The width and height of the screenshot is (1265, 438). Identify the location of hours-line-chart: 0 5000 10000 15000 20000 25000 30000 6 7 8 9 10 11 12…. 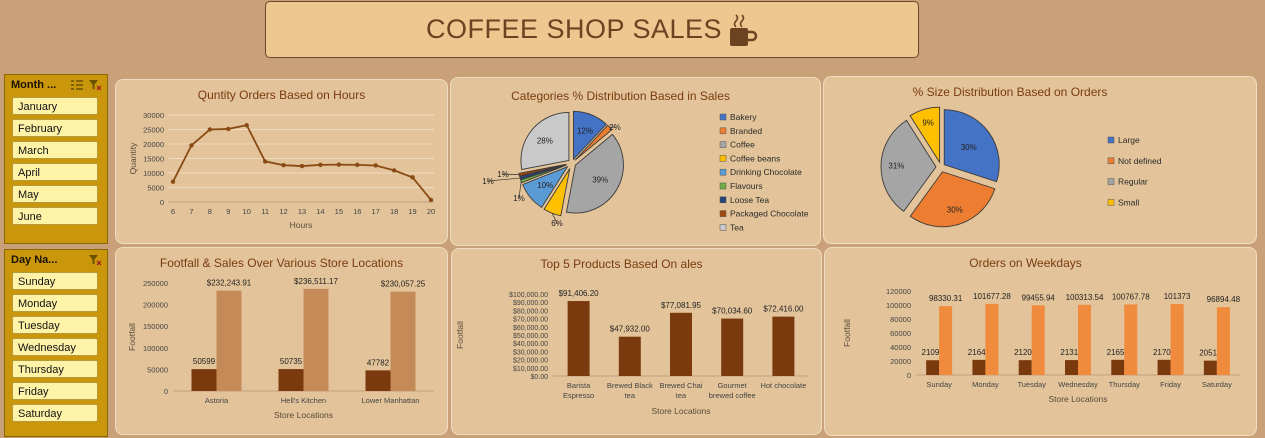
(281, 170).